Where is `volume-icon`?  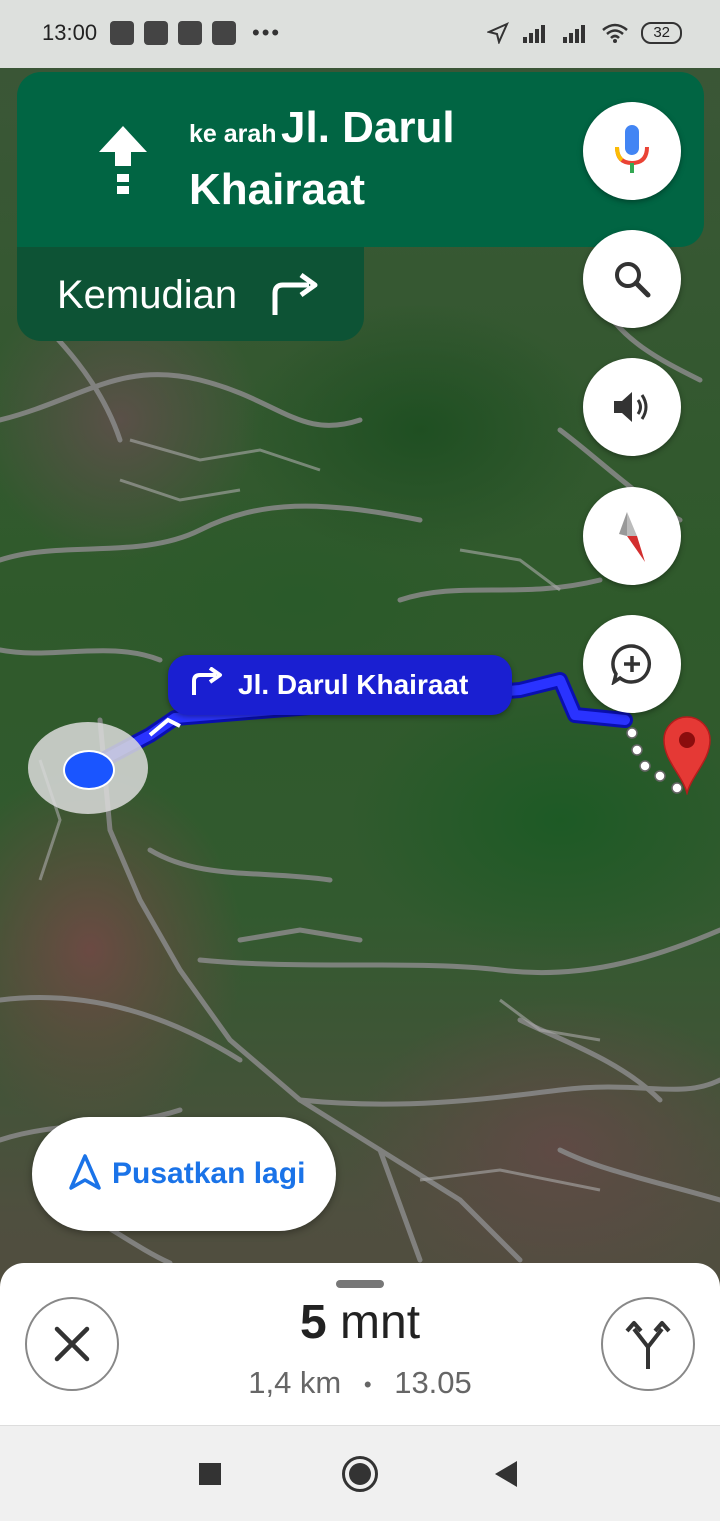
volume-icon is located at coordinates (631, 407).